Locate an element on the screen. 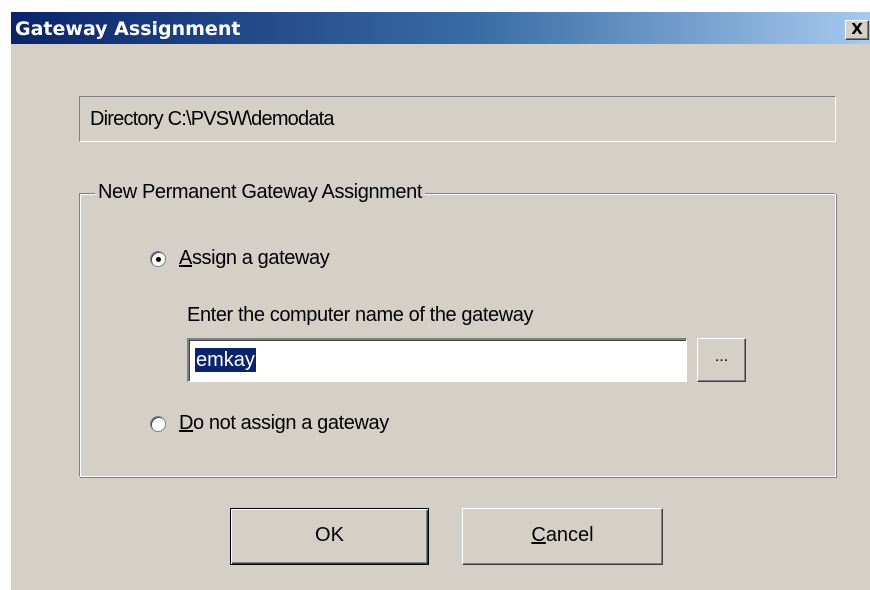  cancel-button-label: ancel is located at coordinates (569, 535).